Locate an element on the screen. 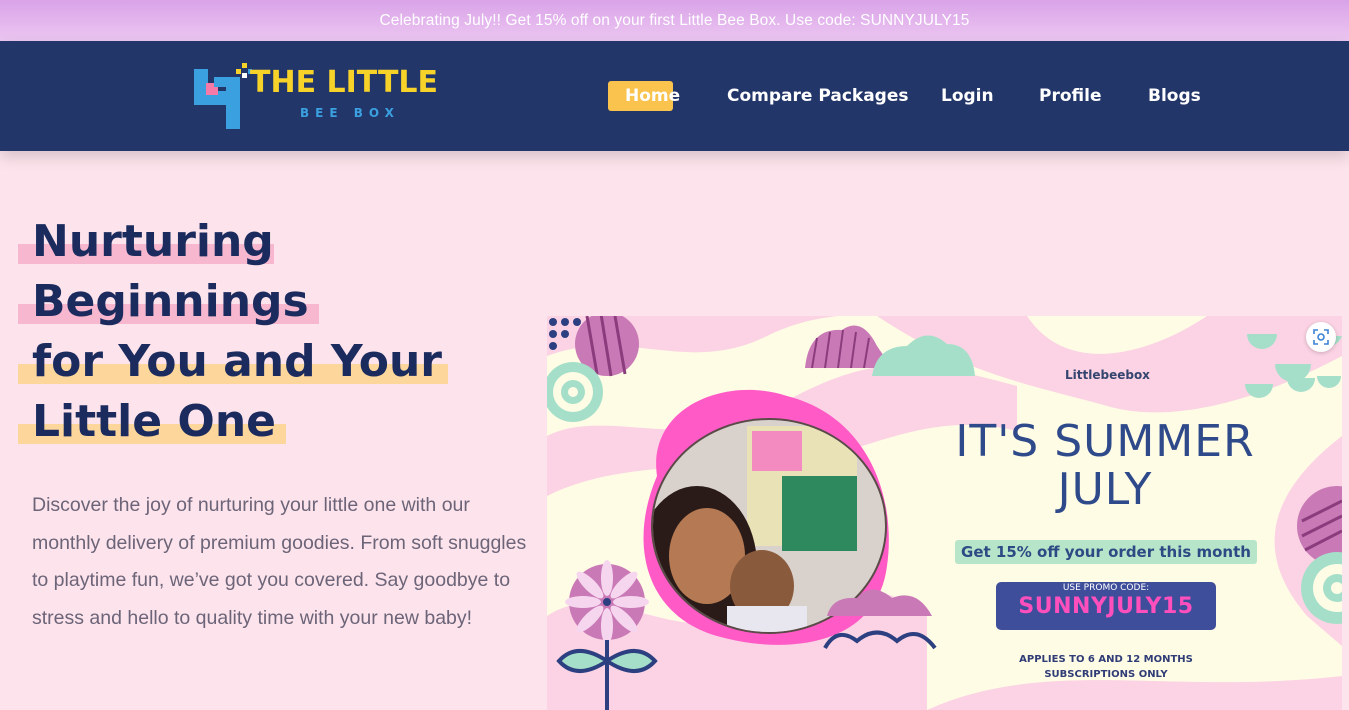 Image resolution: width=1349 pixels, height=710 pixels. banner-offer: Get 15% off your order this month is located at coordinates (1106, 552).